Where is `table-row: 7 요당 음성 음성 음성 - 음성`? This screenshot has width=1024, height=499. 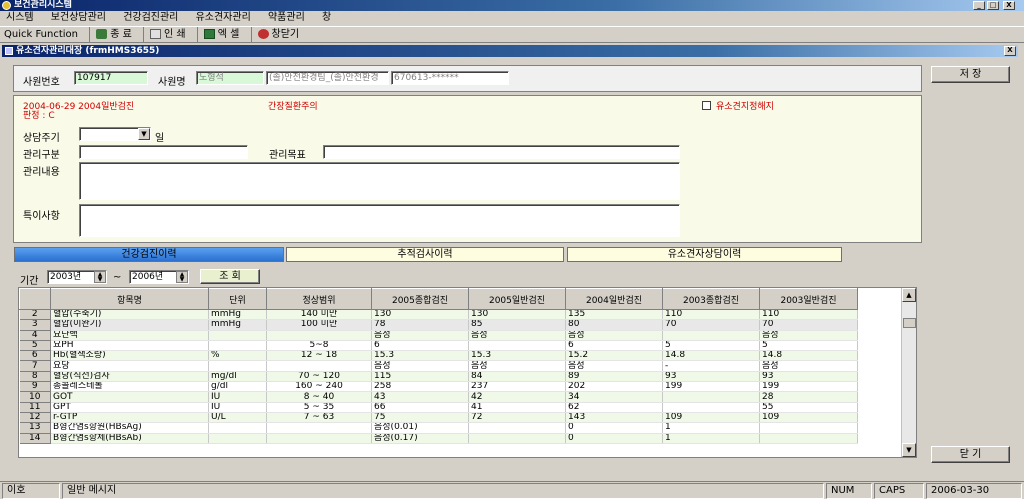 table-row: 7 요당 음성 음성 음성 - 음성 is located at coordinates (438, 366).